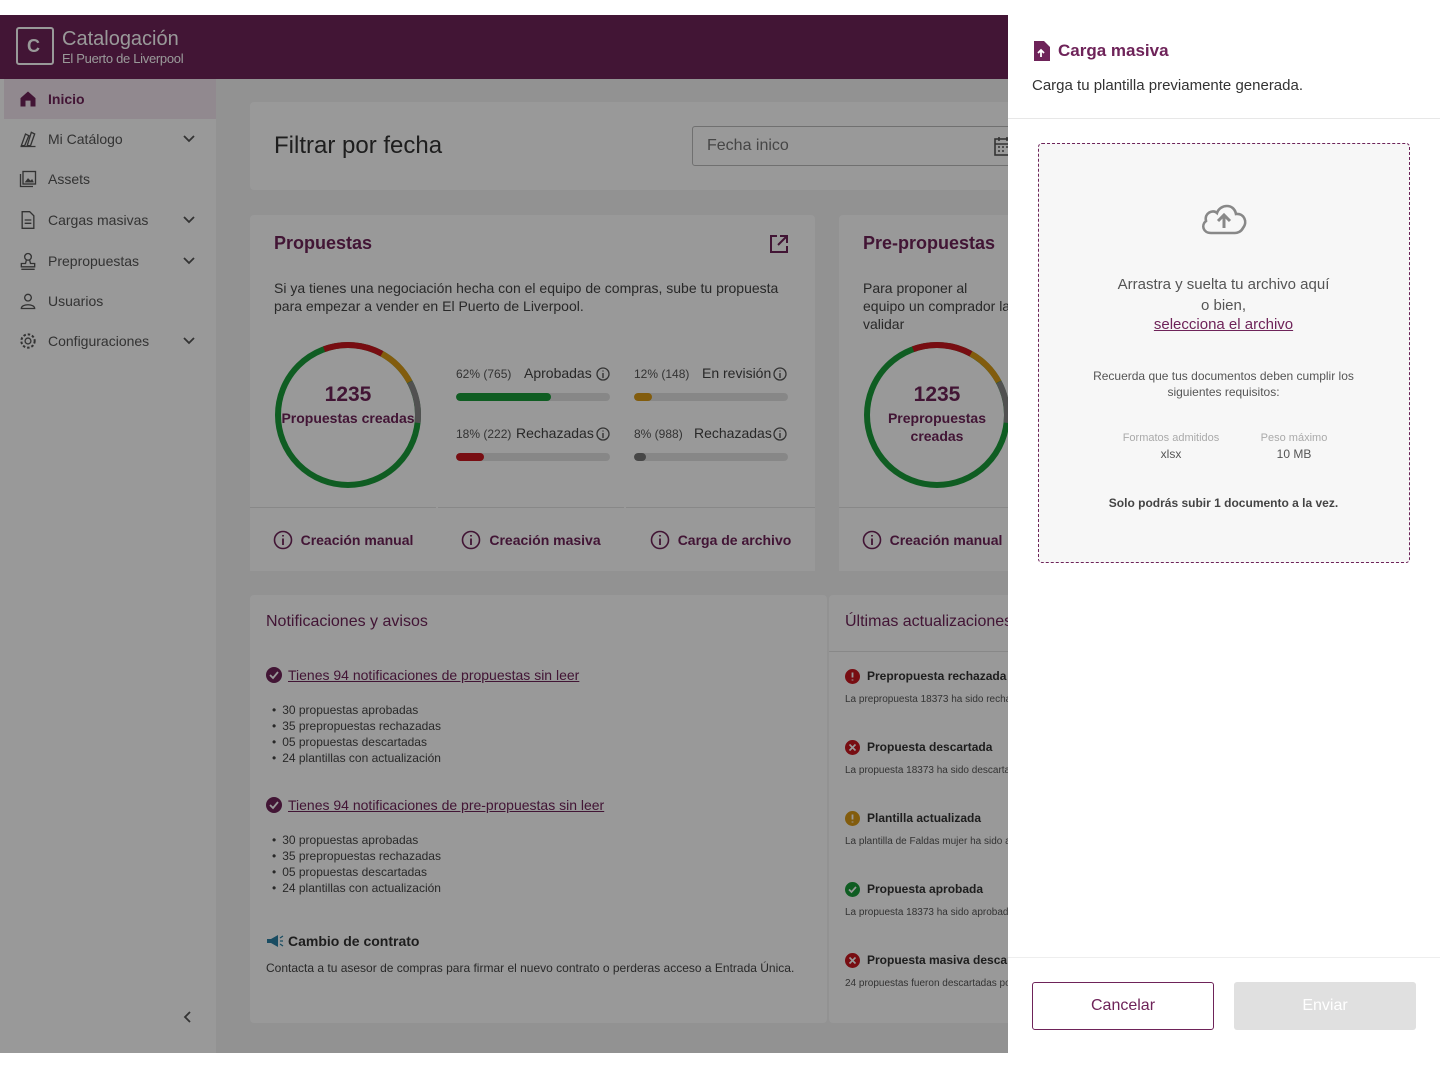 This screenshot has width=1455, height=1068. Describe the element at coordinates (1294, 446) in the screenshot. I see `size-requirement: Peso máximo 10 MB` at that location.